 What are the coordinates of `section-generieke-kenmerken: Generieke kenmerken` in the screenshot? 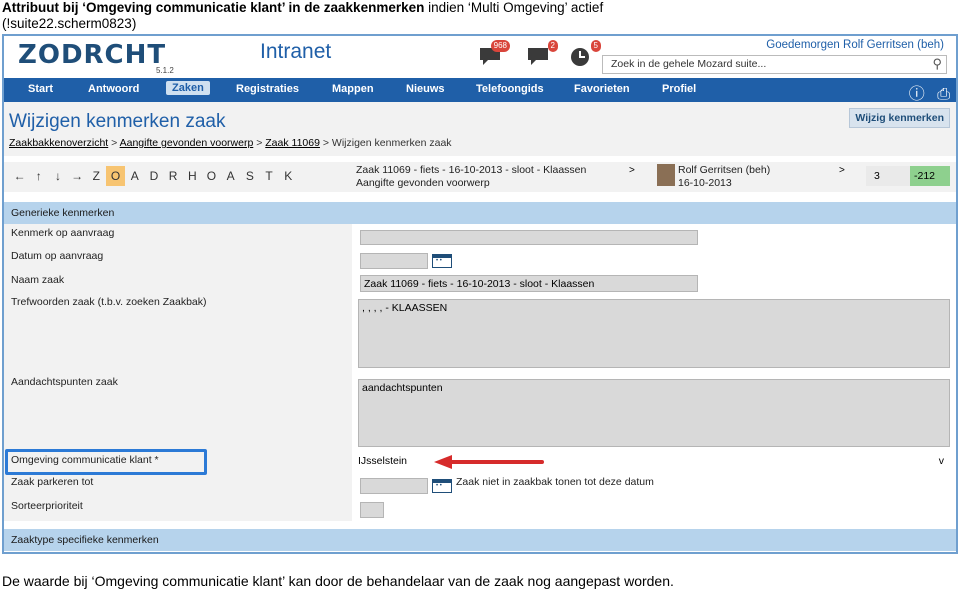 It's located at (480, 213).